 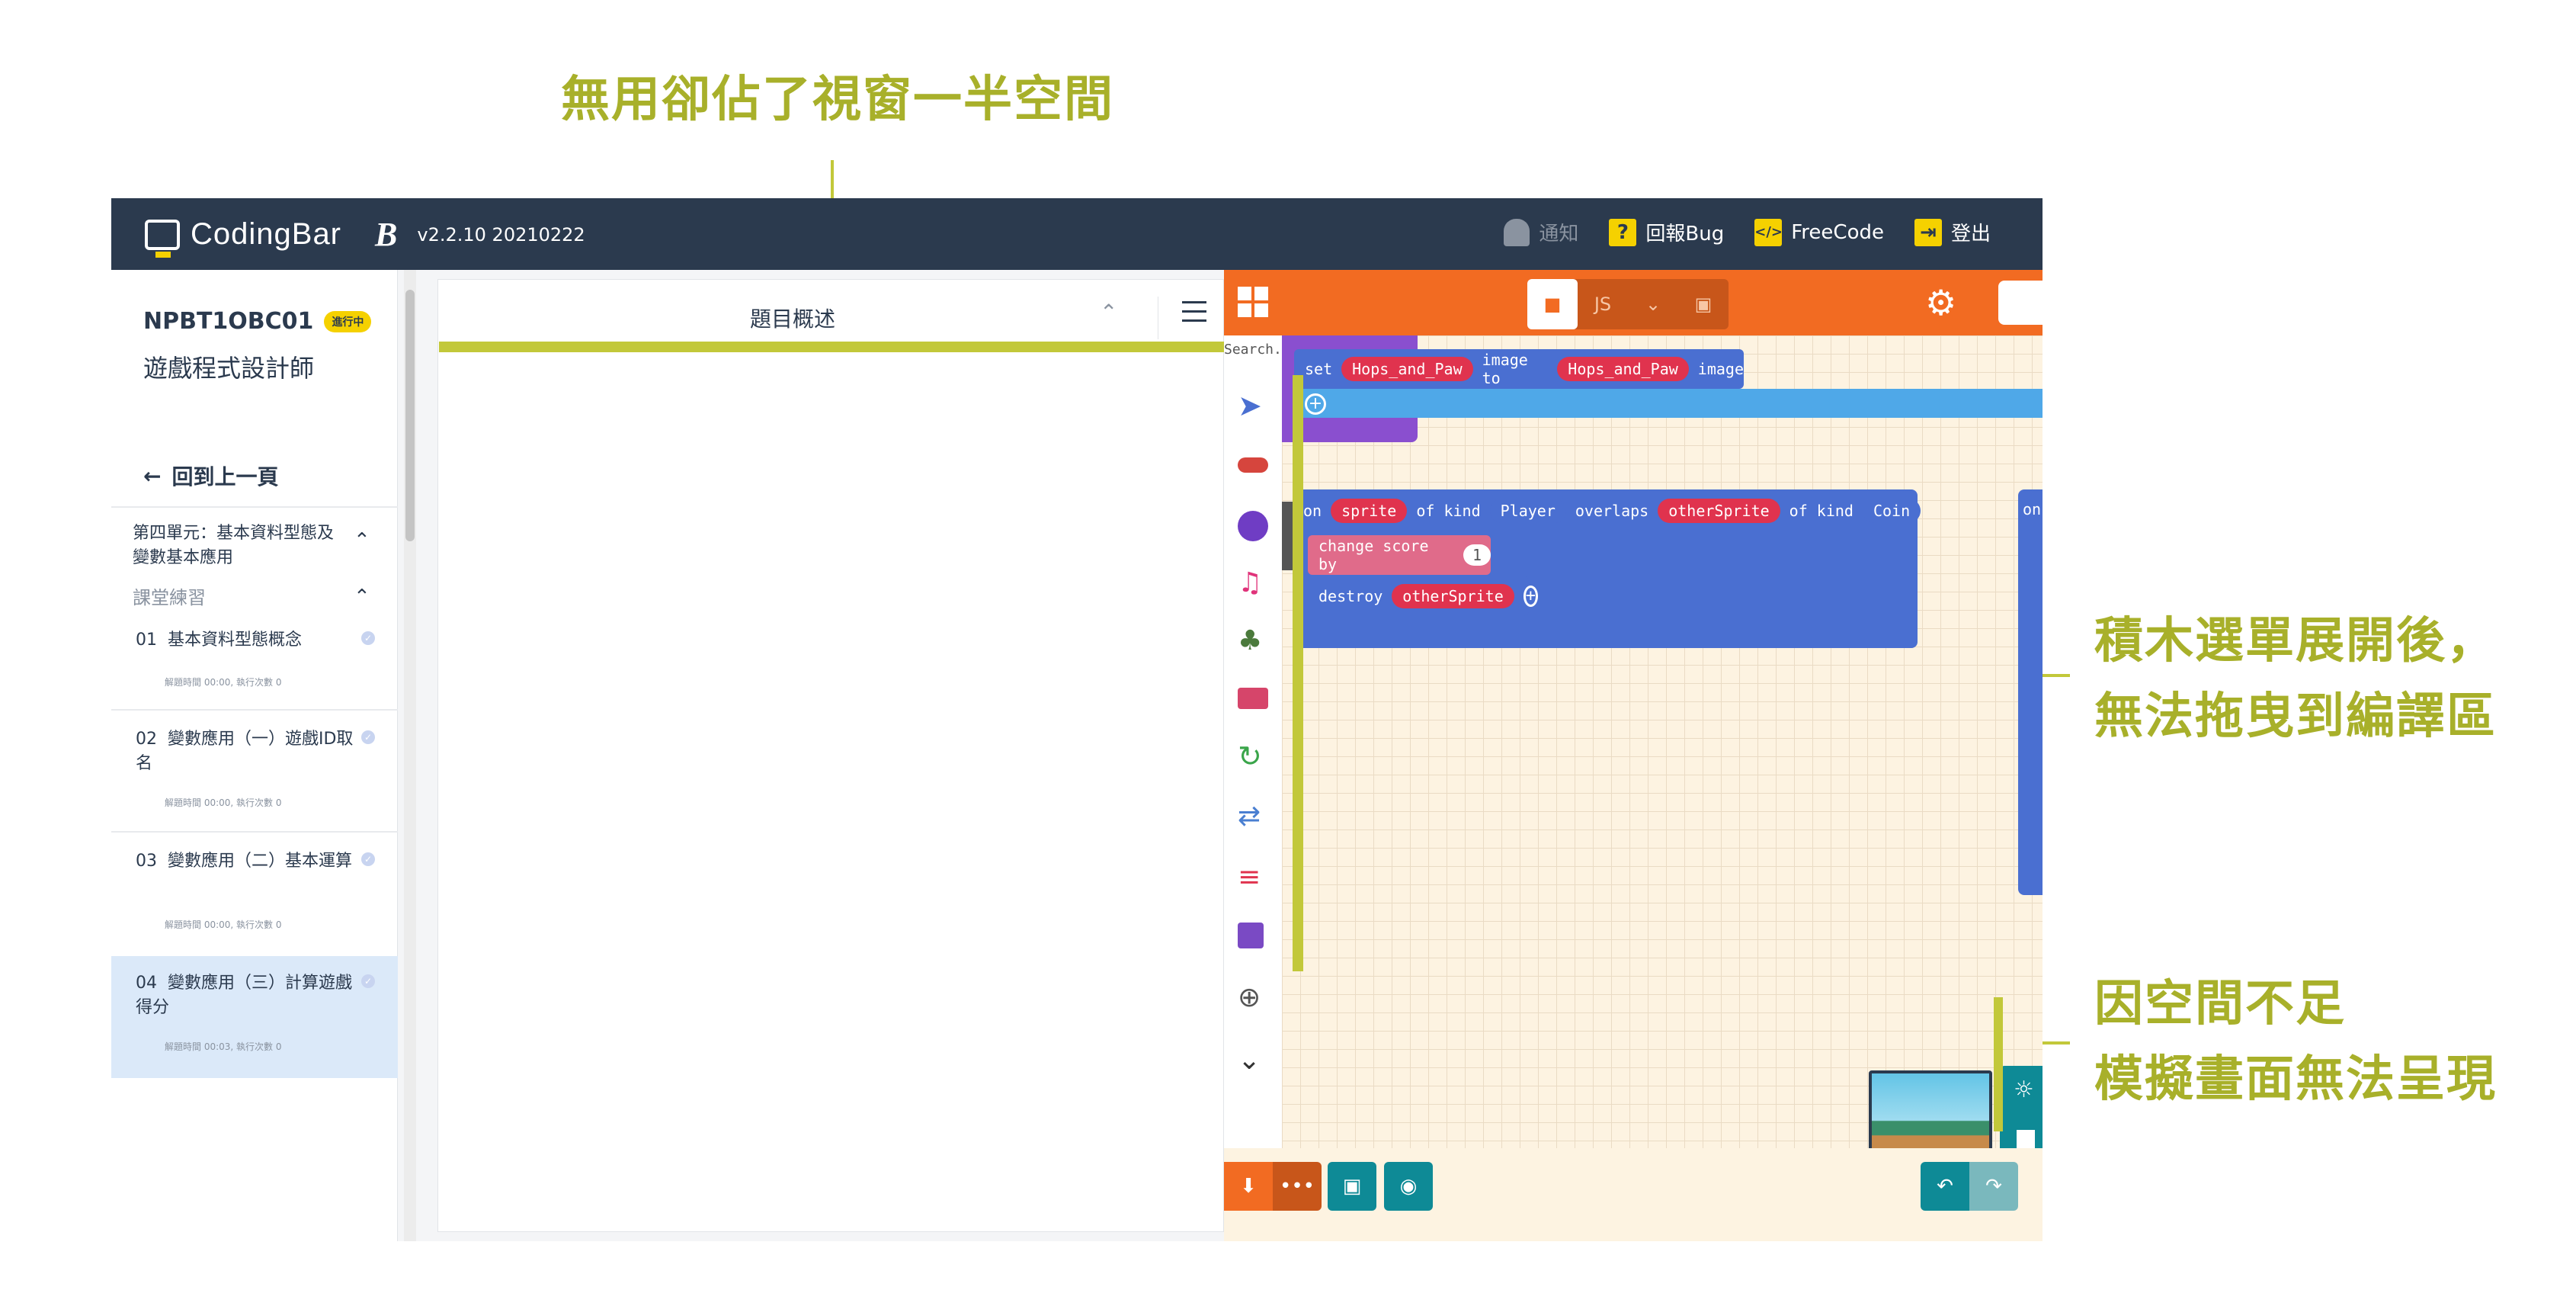 I want to click on lesson-meta: 解題時間 00:00, 執行次數 0, so click(x=223, y=683).